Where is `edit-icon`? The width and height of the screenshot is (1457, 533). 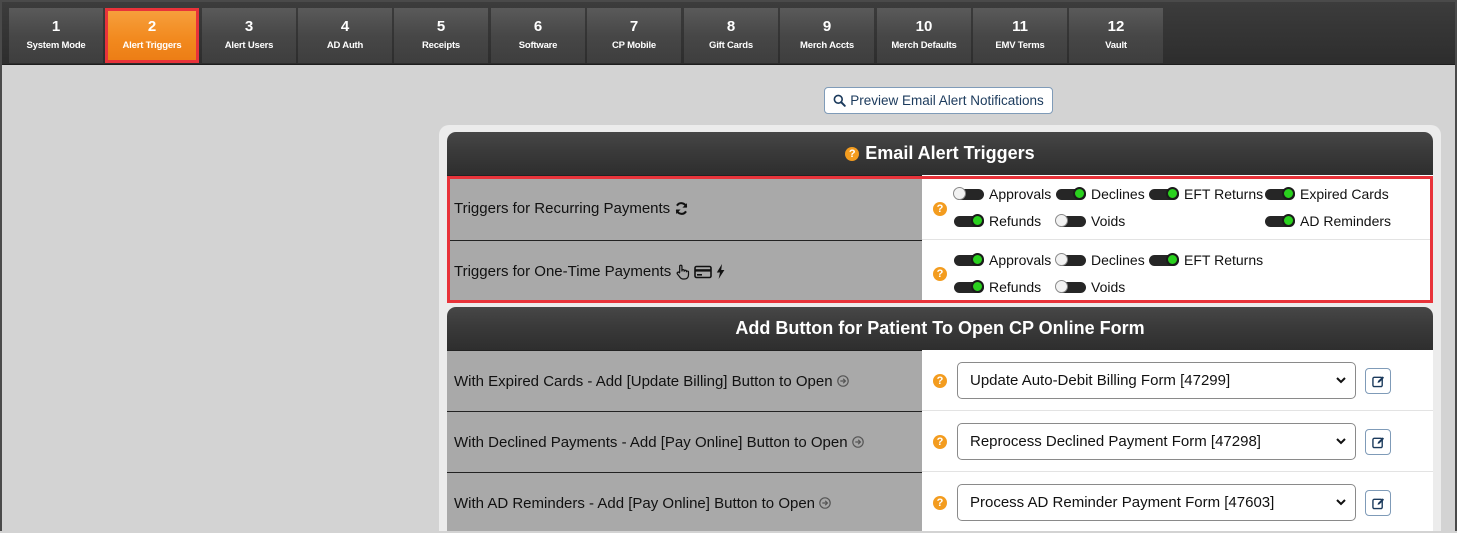
edit-icon is located at coordinates (1377, 442).